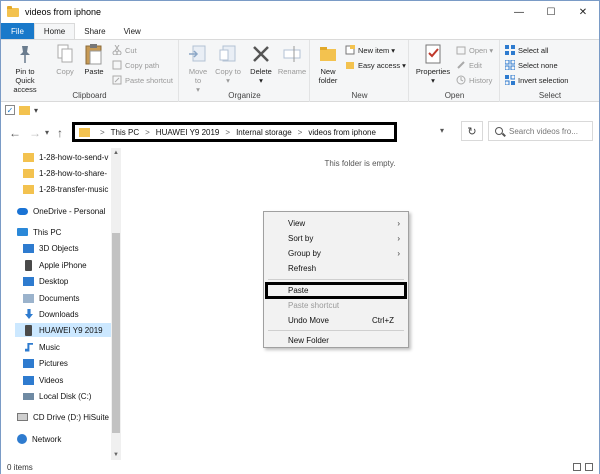 This screenshot has height=474, width=600. What do you see at coordinates (124, 50) in the screenshot?
I see `cut-button: Cut` at bounding box center [124, 50].